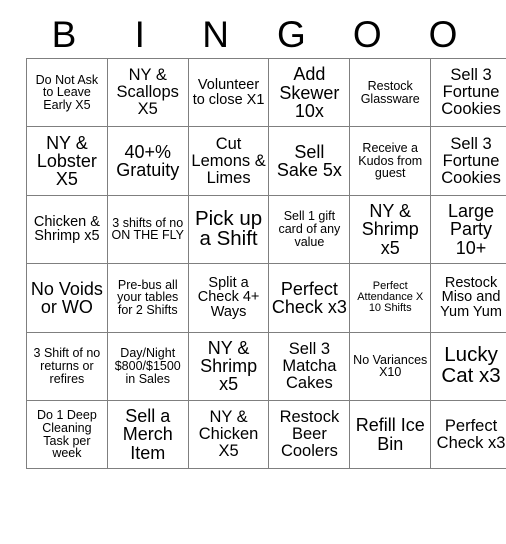 The height and width of the screenshot is (544, 506). I want to click on bingo-header-letter-1: I, so click(139, 34).